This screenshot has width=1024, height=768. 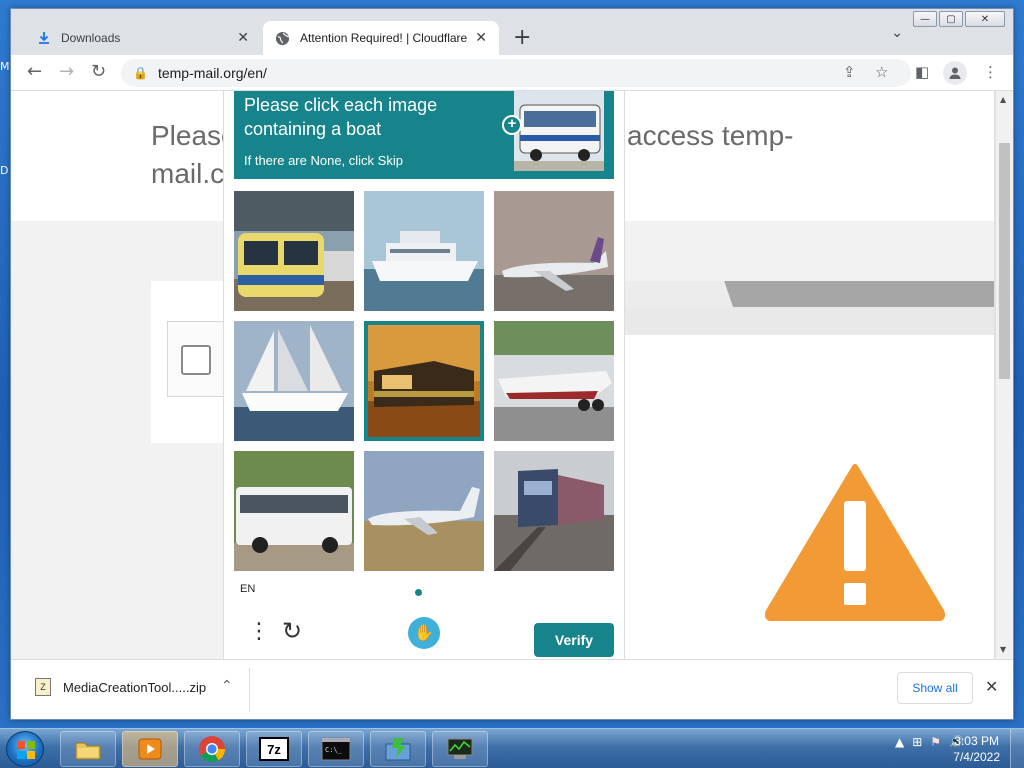 I want to click on taskbar-installer, so click(x=398, y=749).